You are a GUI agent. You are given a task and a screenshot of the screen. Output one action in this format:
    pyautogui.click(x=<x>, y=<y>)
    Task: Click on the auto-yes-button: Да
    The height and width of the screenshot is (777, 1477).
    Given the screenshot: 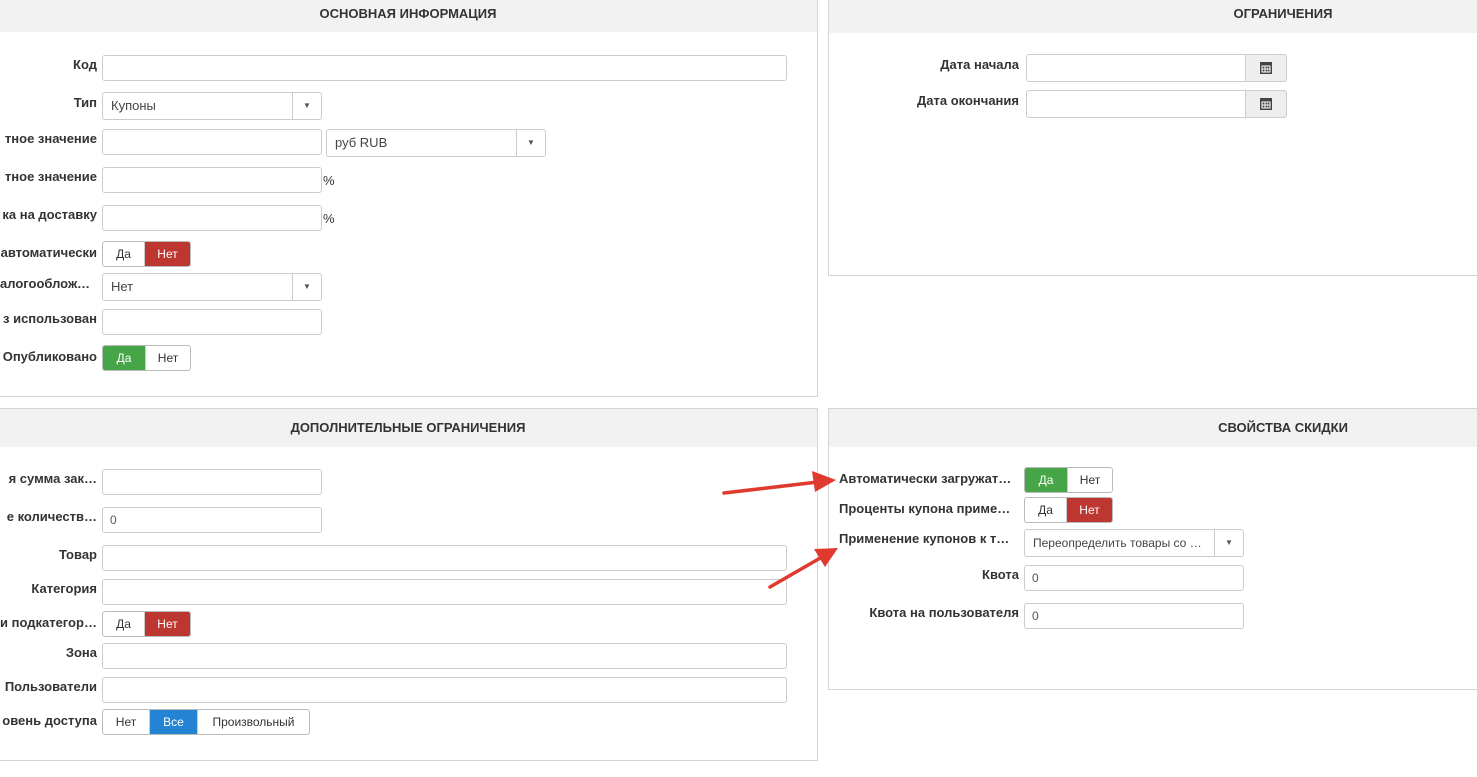 What is the action you would take?
    pyautogui.click(x=124, y=254)
    